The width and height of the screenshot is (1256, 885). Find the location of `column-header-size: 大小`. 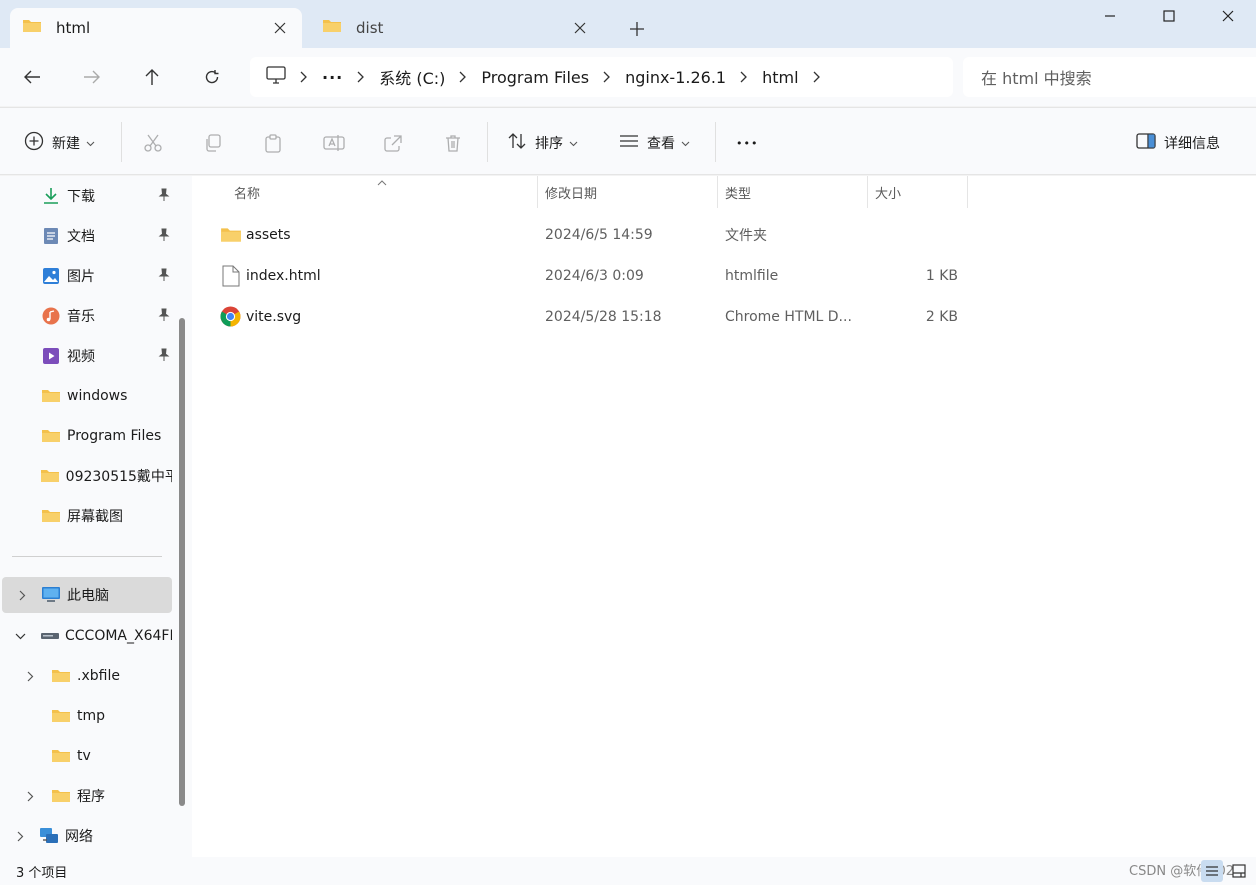

column-header-size: 大小 is located at coordinates (920, 192).